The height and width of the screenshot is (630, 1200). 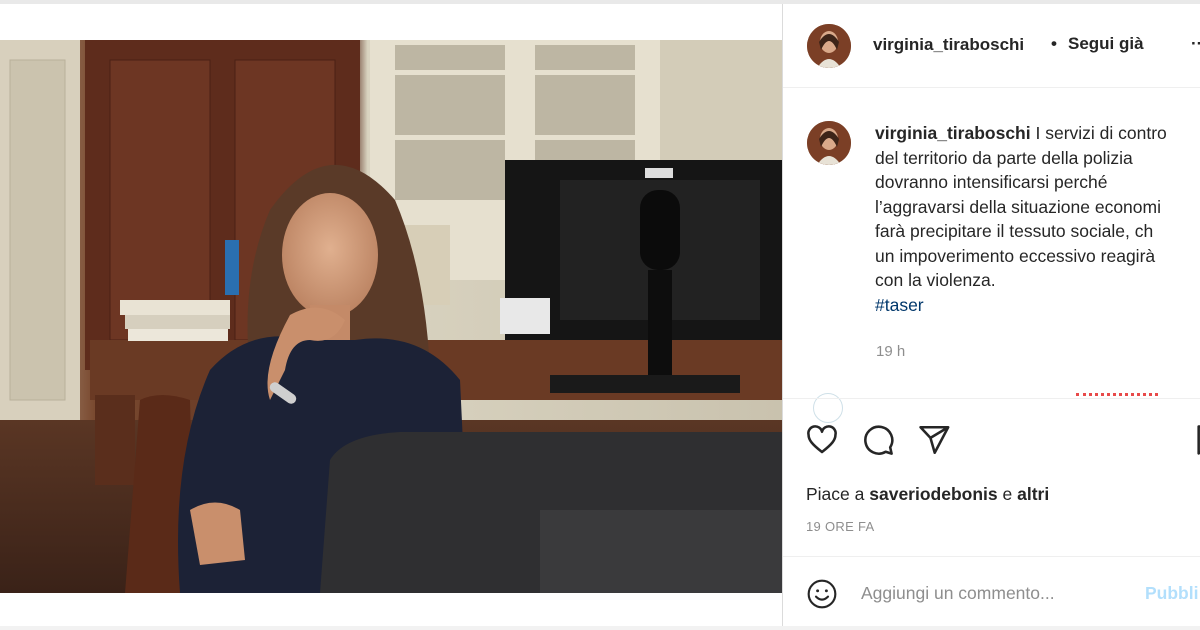 I want to click on caption-line: l’aggravarsi della situazione economi, so click(x=1018, y=206).